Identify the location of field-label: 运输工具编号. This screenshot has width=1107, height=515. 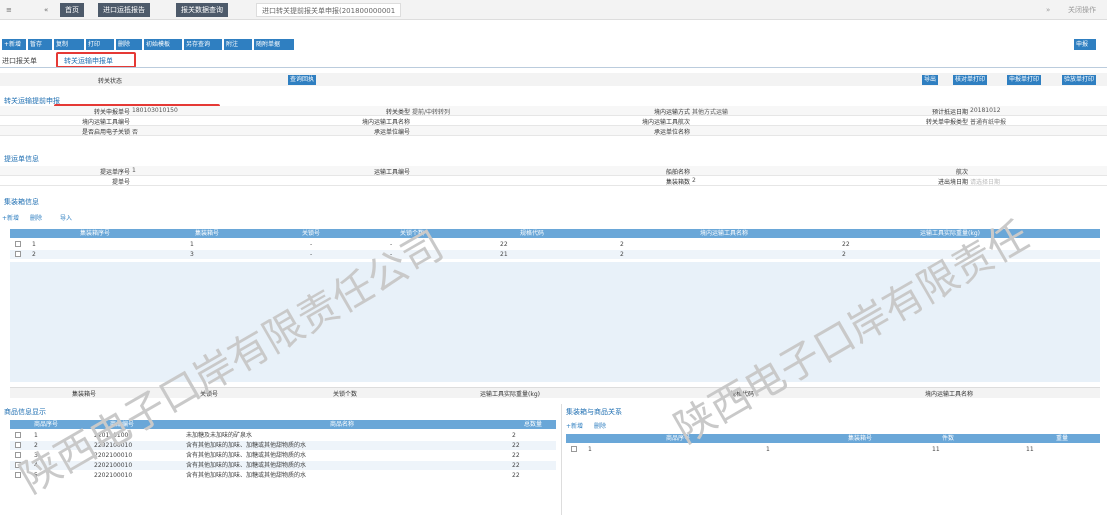
(391, 172).